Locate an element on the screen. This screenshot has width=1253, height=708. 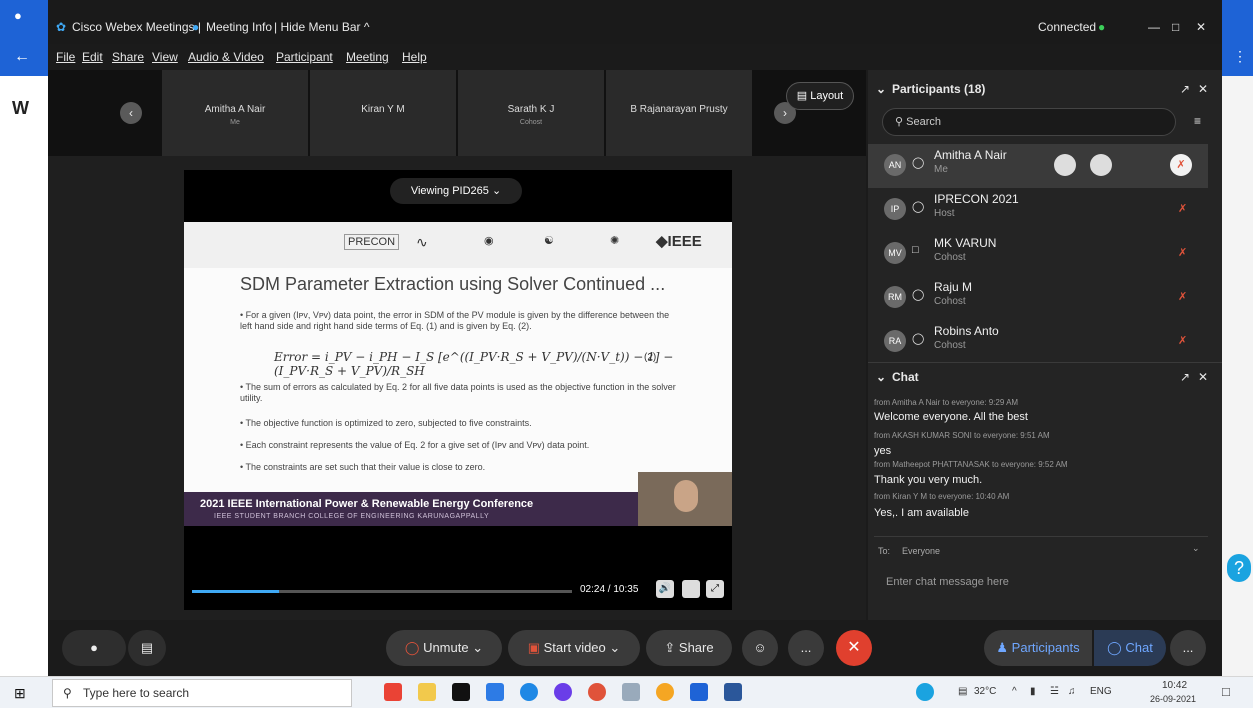
captions-button: ▤ is located at coordinates (147, 648).